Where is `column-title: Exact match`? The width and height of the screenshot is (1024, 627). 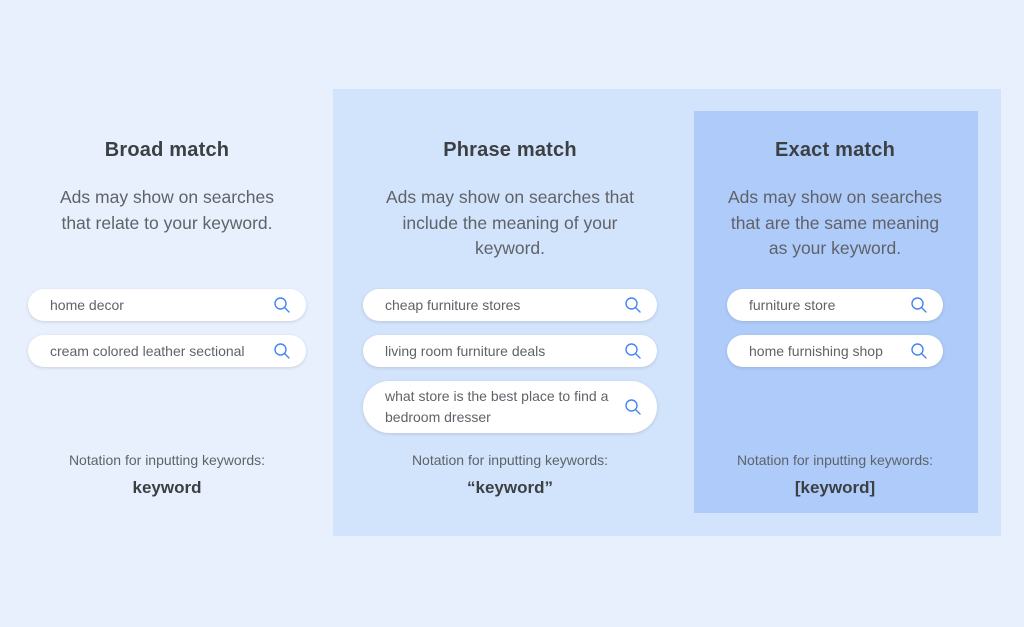 column-title: Exact match is located at coordinates (835, 150).